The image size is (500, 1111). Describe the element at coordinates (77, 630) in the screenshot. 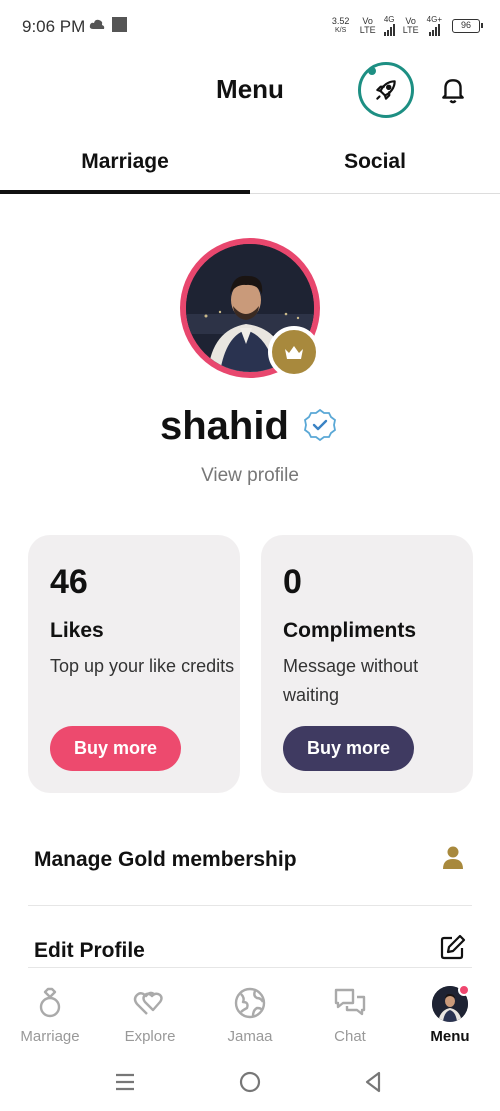

I see `likes-title: Likes` at that location.